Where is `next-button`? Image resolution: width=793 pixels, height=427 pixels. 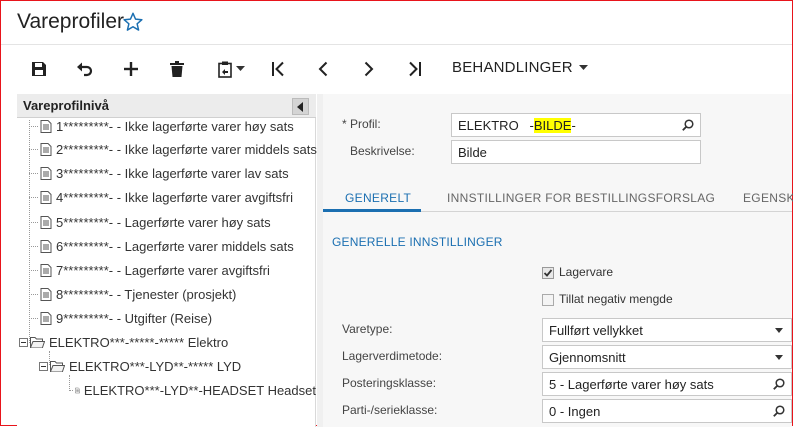 next-button is located at coordinates (369, 69).